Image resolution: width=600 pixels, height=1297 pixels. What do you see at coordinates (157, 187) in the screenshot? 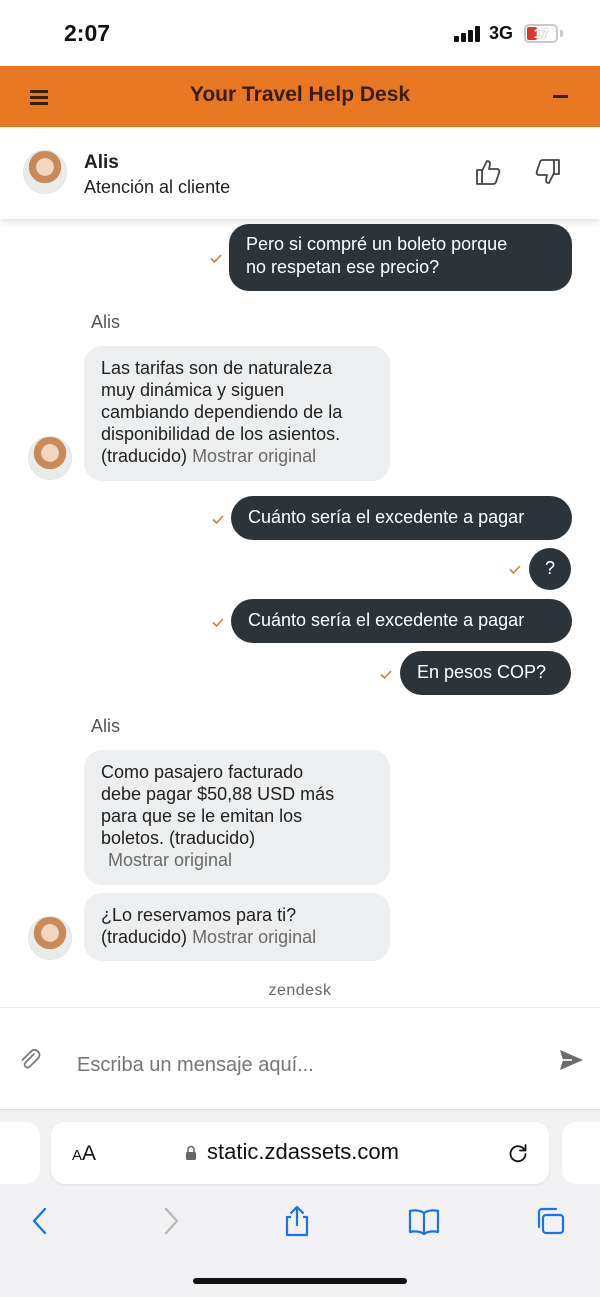
I see `agent-role: Atención al cliente` at bounding box center [157, 187].